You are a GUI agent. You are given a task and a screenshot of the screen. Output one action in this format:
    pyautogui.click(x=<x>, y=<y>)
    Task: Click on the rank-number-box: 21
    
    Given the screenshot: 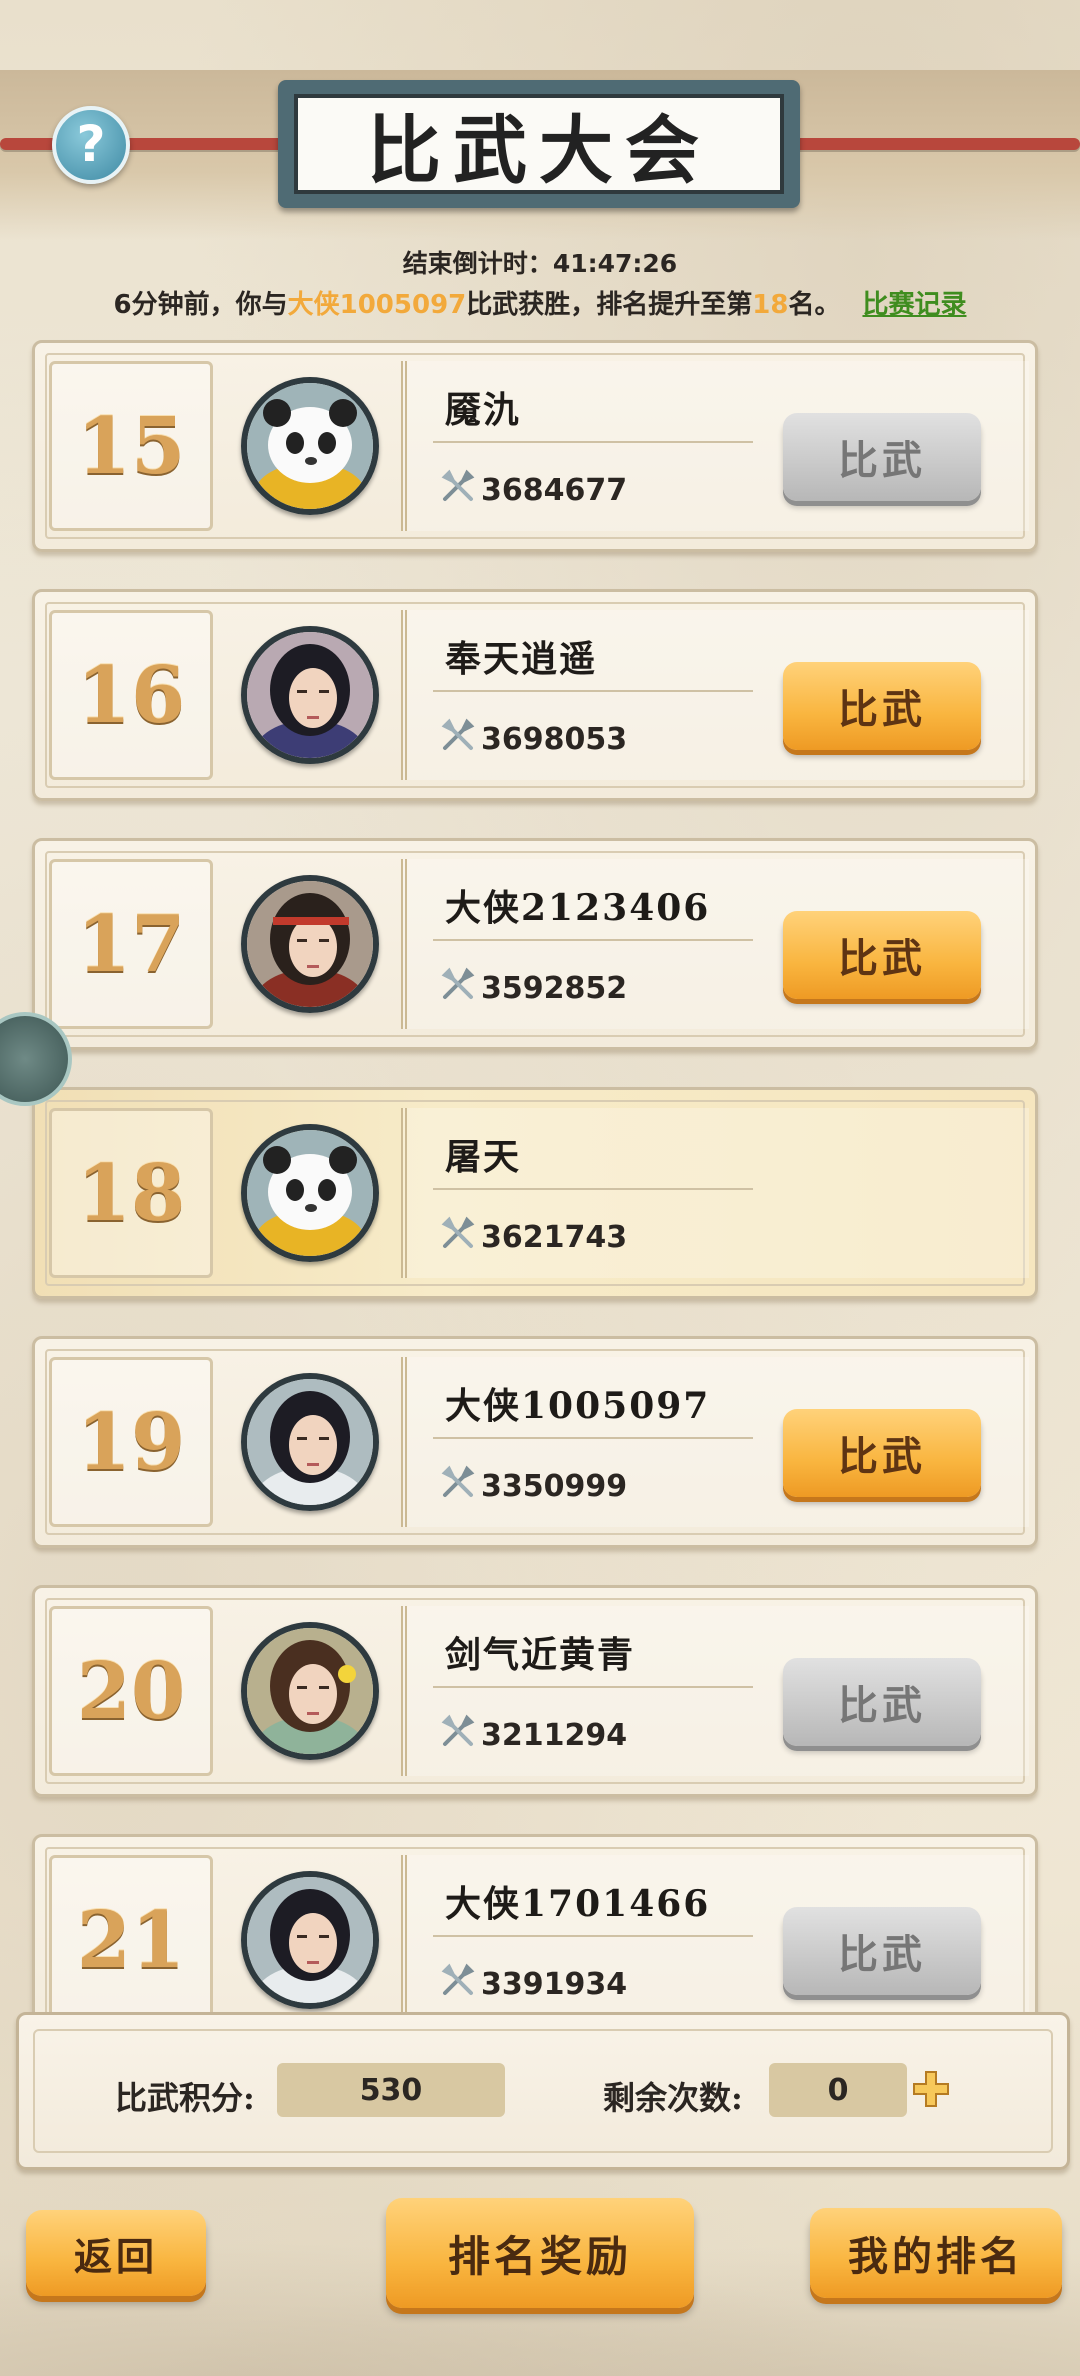 What is the action you would take?
    pyautogui.click(x=131, y=1940)
    